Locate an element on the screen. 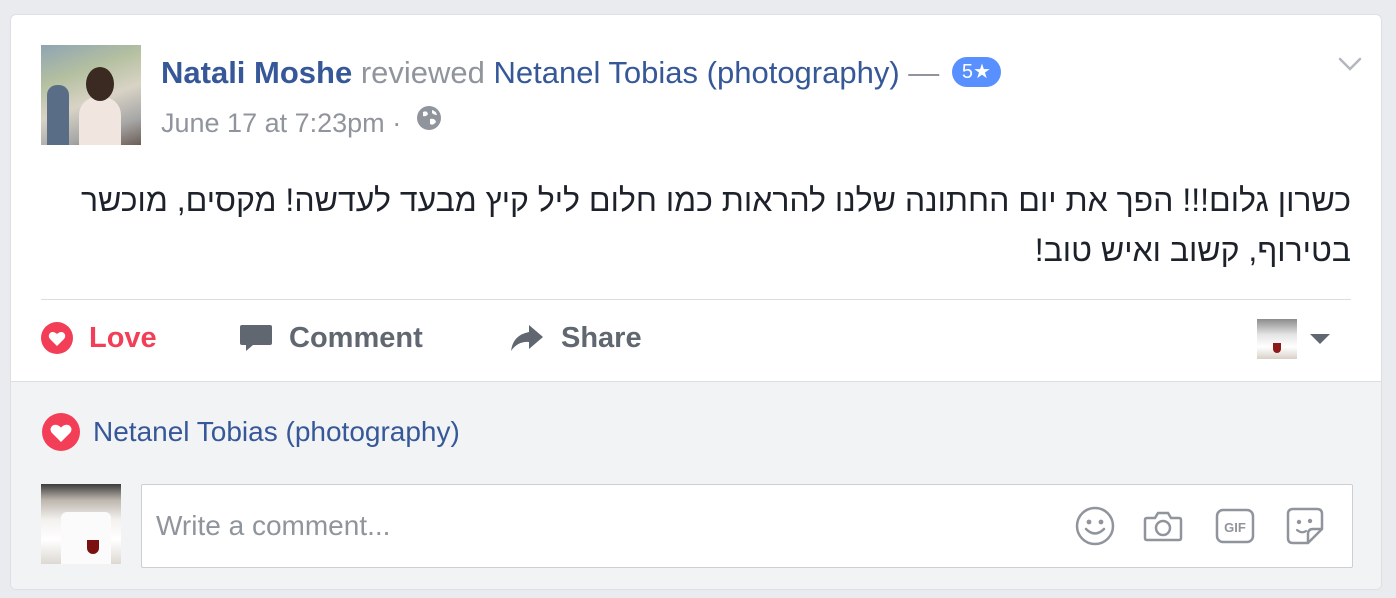 This screenshot has height=598, width=1396. author-avatar is located at coordinates (91, 95).